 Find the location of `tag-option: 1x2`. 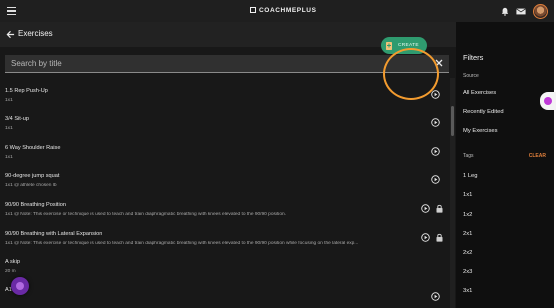

tag-option: 1x2 is located at coordinates (467, 215).